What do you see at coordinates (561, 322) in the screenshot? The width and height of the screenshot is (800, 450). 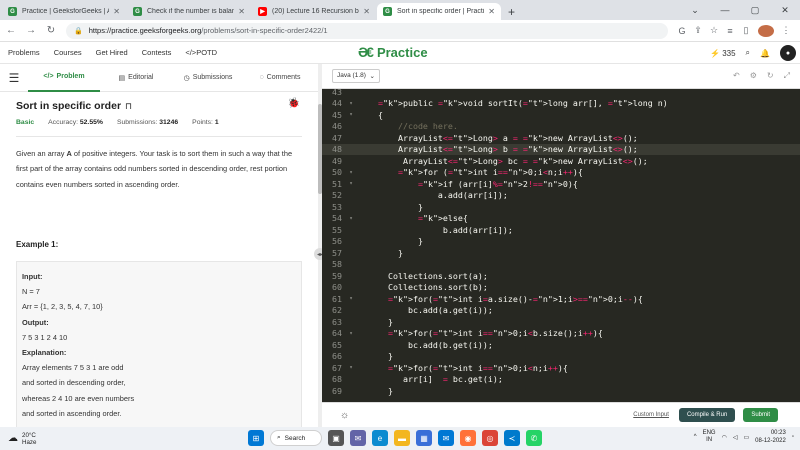 I see `code-line: 63 }` at bounding box center [561, 322].